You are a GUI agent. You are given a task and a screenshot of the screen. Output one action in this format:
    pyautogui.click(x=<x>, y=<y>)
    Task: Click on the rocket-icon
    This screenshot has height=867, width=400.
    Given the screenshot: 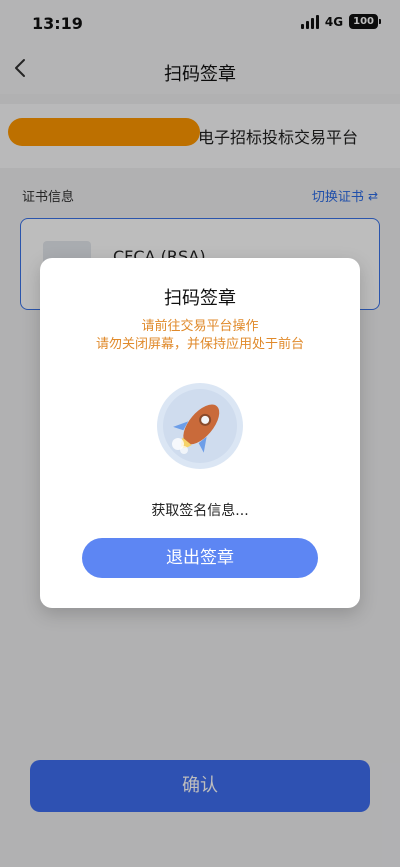 What is the action you would take?
    pyautogui.click(x=200, y=426)
    